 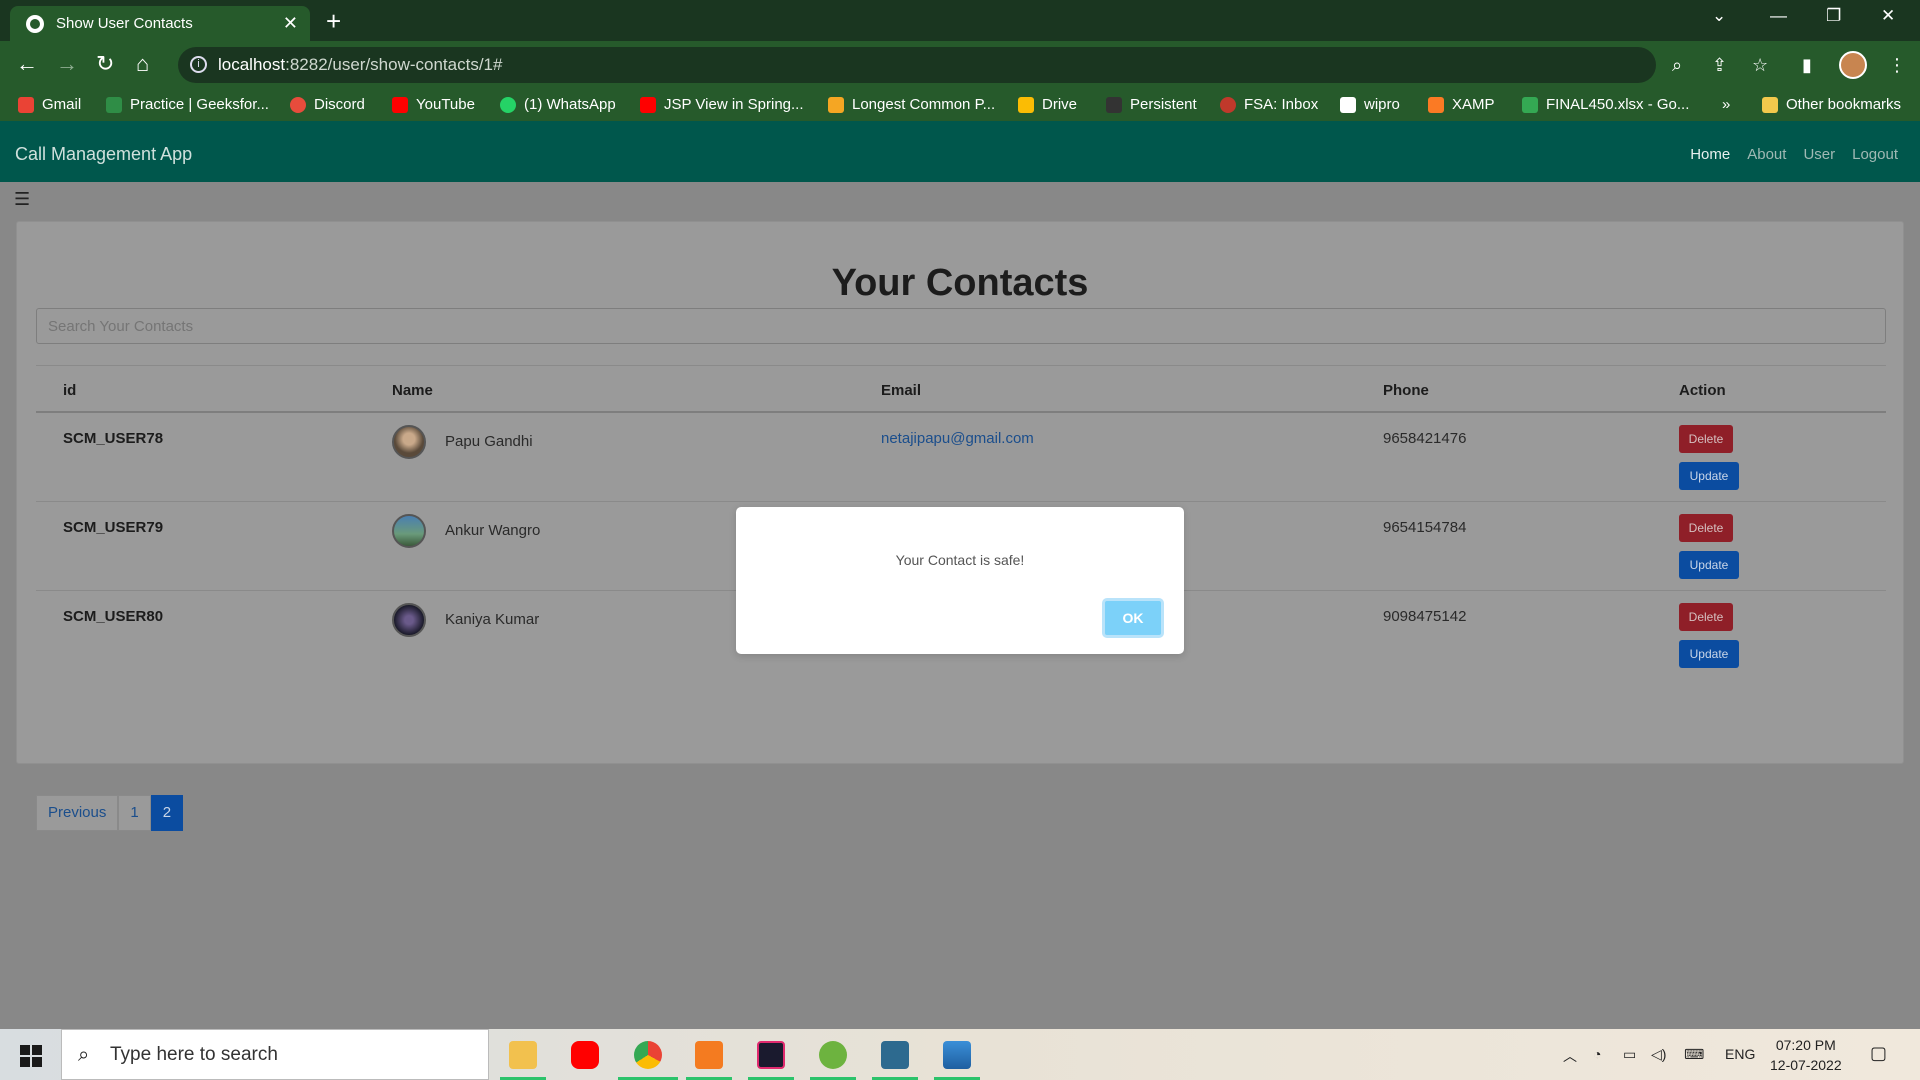 I want to click on volume-icon: ◁), so click(x=1658, y=1054).